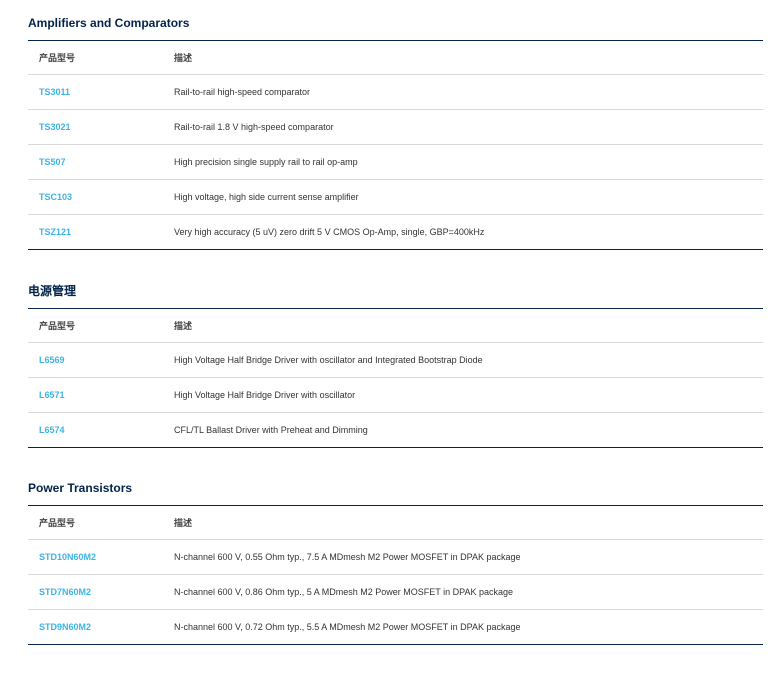  Describe the element at coordinates (55, 127) in the screenshot. I see `part-link-ts3021: TS3021` at that location.